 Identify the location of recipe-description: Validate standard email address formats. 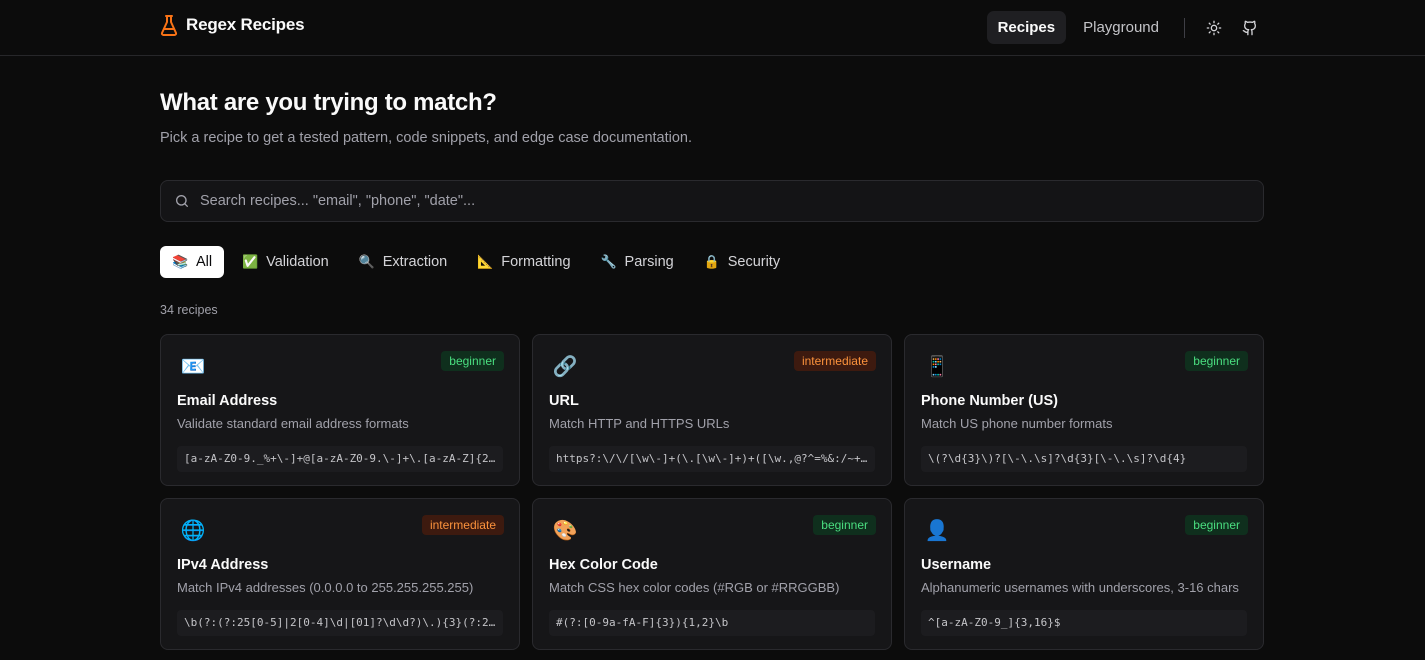
(293, 423).